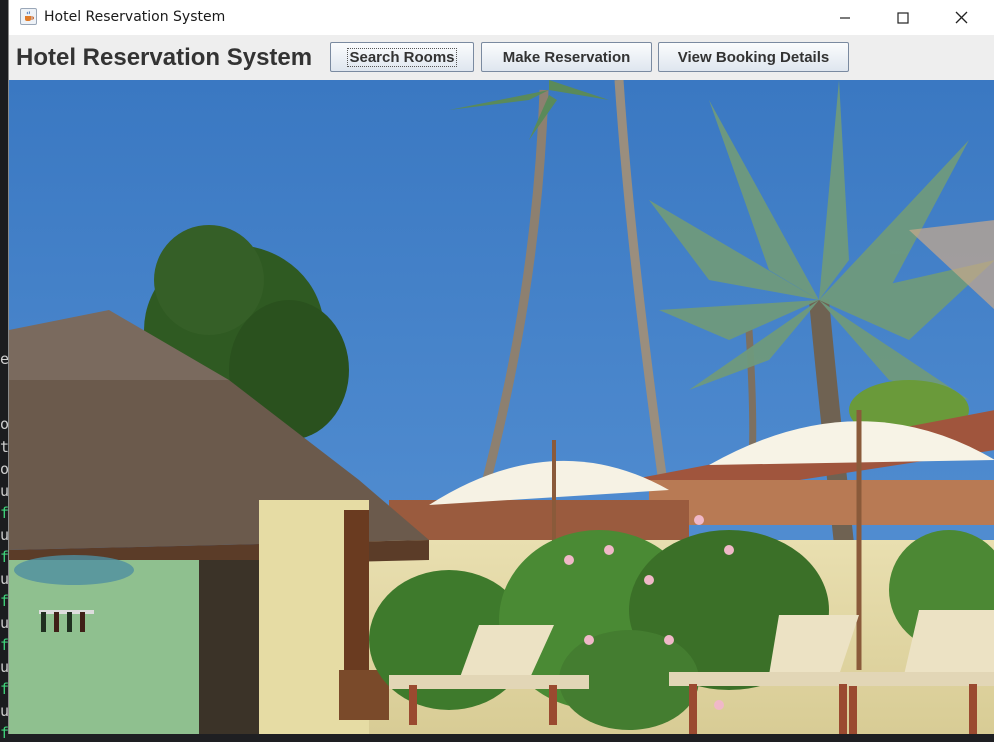 This screenshot has height=742, width=994. I want to click on maximize-icon, so click(903, 17).